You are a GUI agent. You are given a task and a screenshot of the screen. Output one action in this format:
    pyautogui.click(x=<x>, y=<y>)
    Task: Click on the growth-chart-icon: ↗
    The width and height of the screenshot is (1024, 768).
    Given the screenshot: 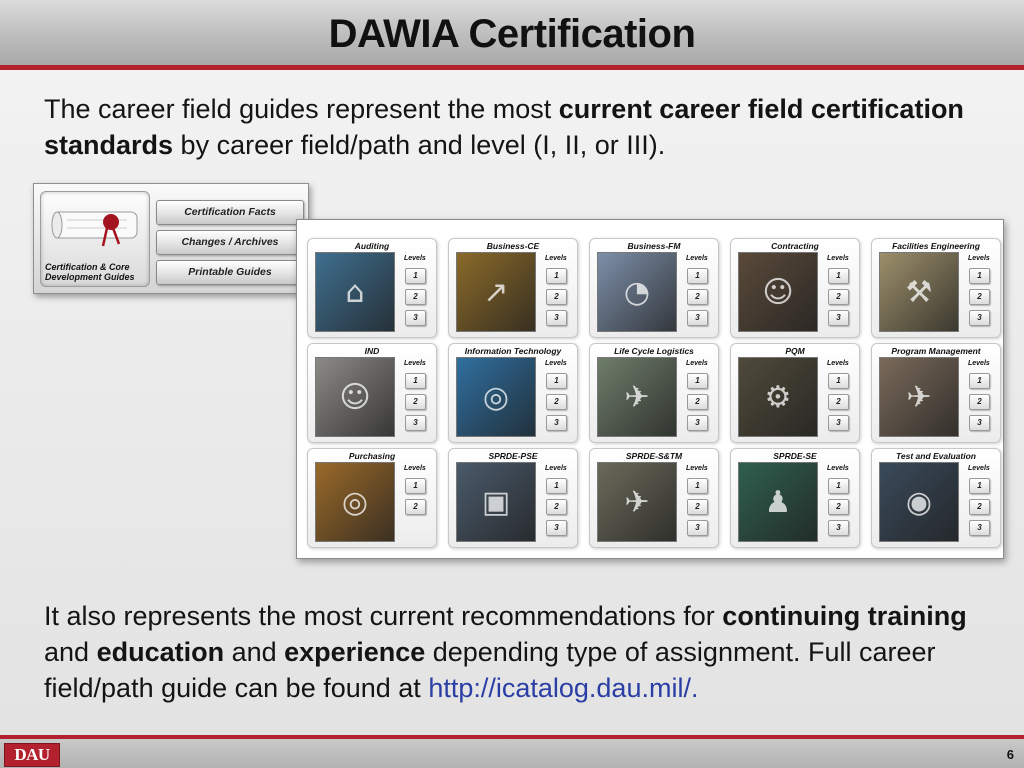 What is the action you would take?
    pyautogui.click(x=496, y=292)
    